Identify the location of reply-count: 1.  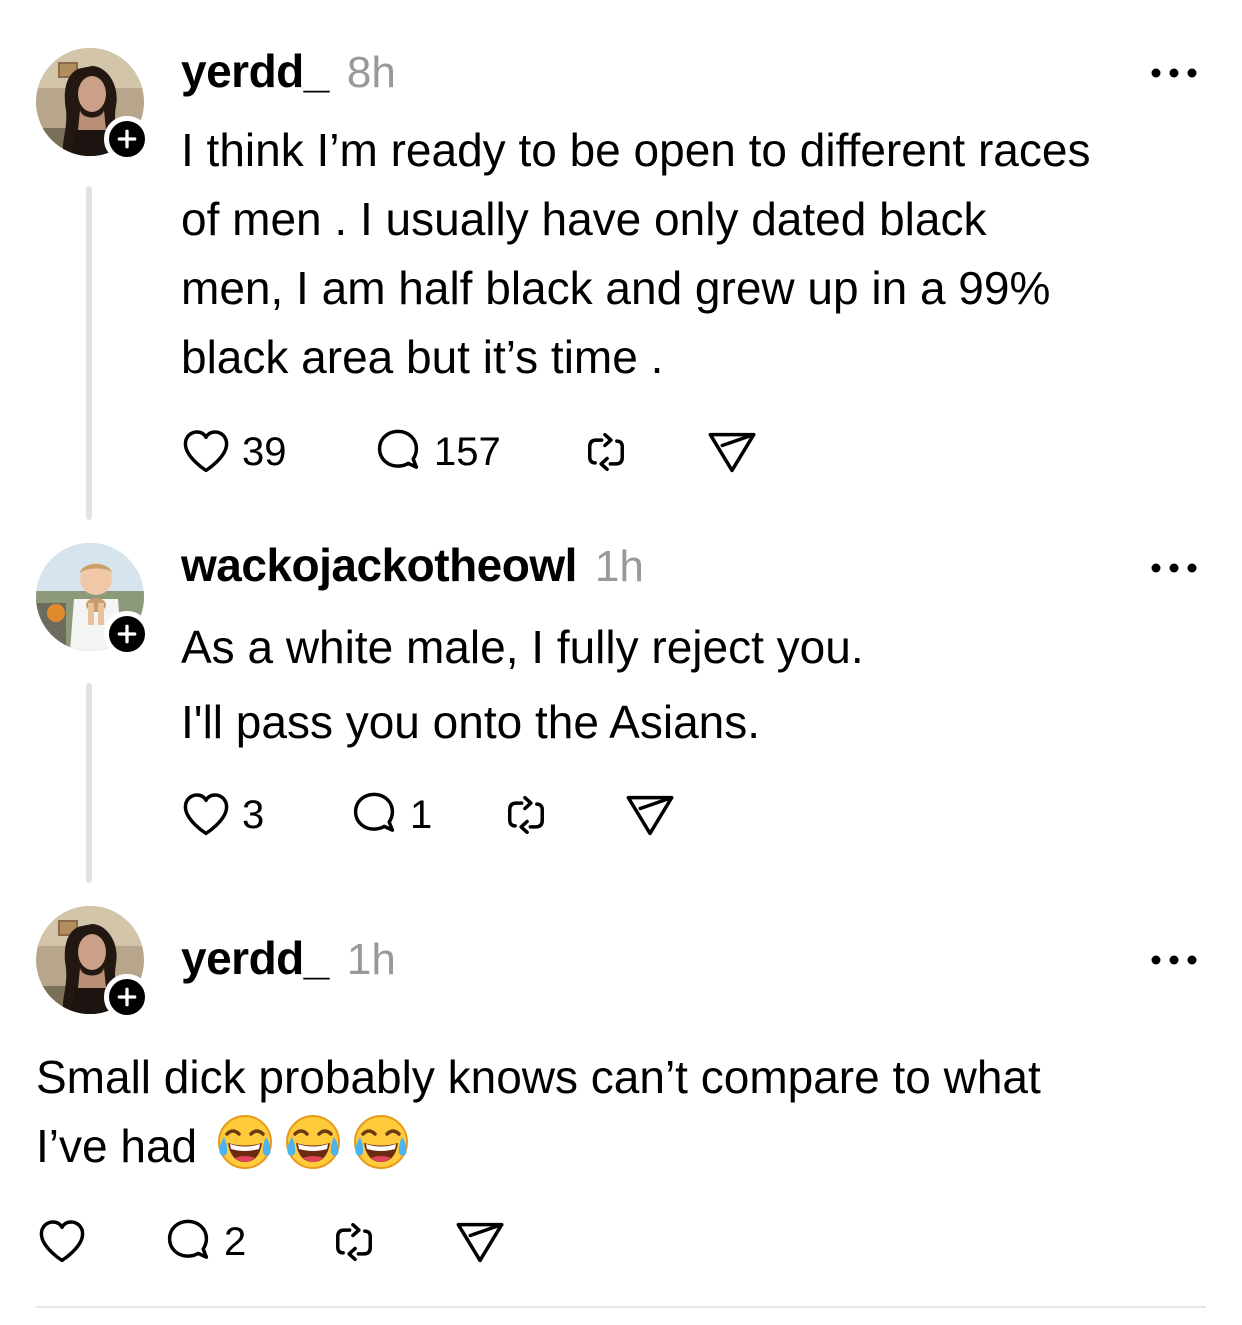
(421, 814).